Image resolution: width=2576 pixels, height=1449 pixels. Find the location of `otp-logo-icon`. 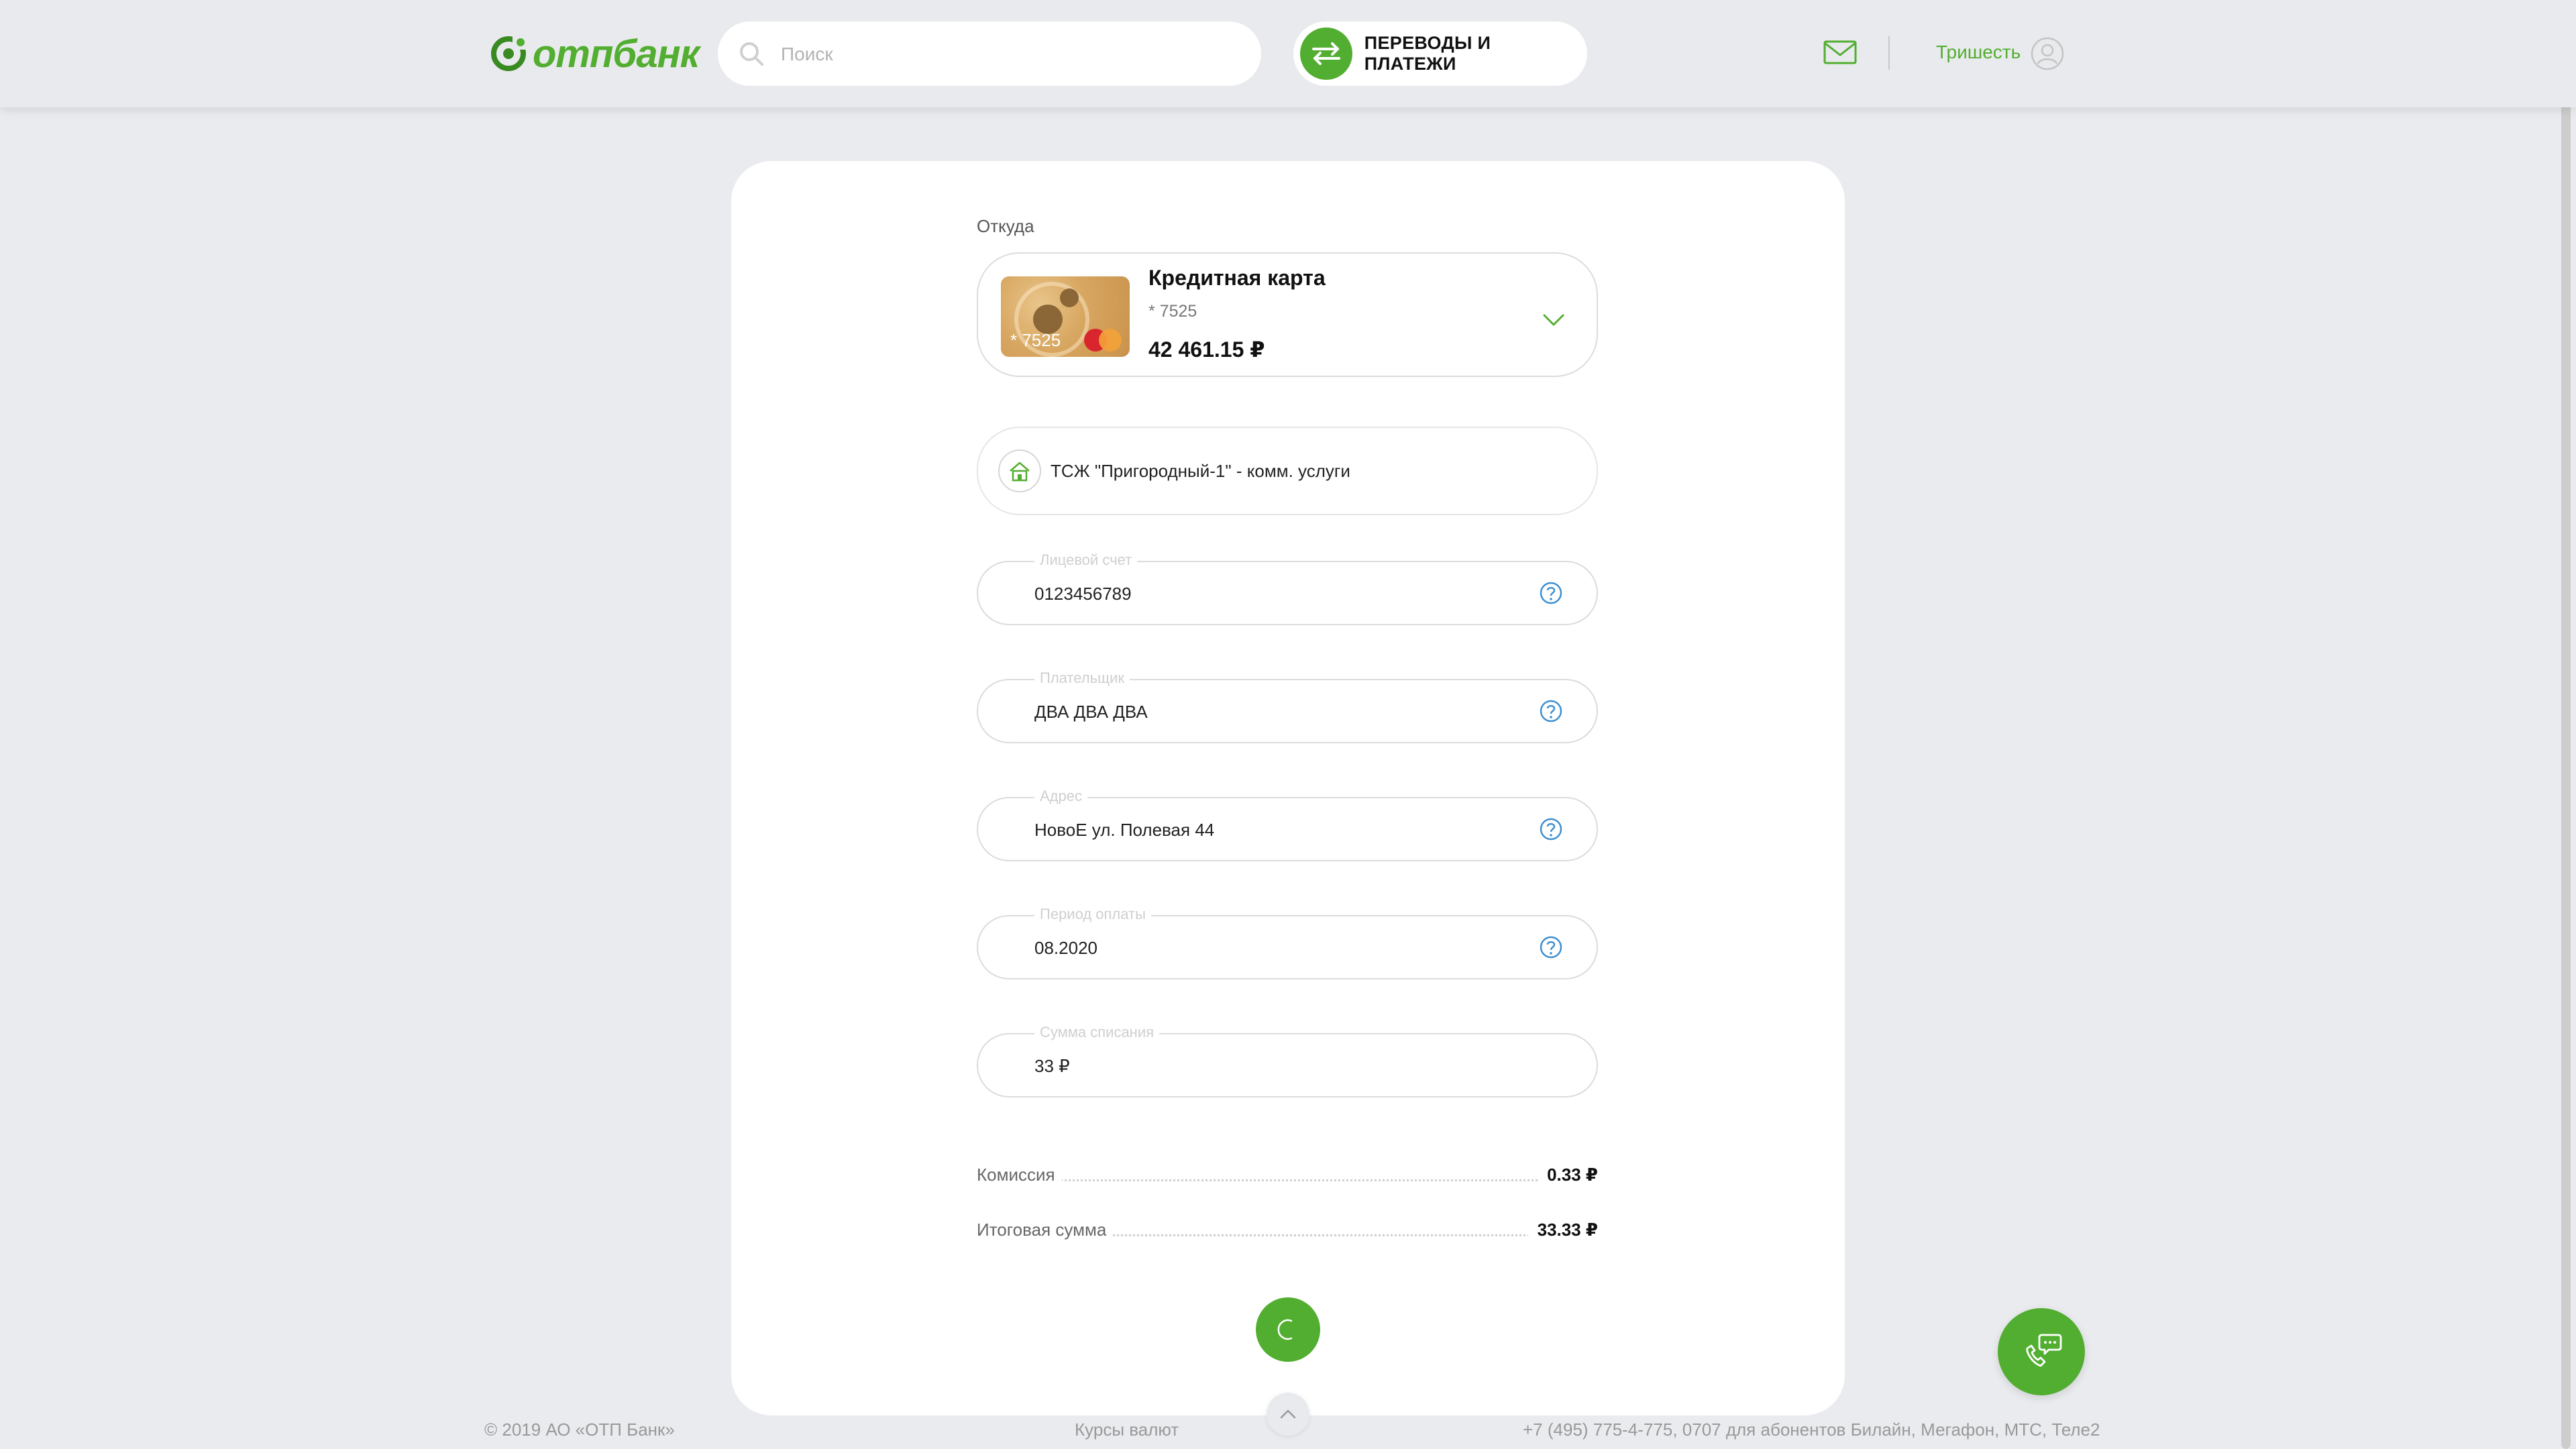

otp-logo-icon is located at coordinates (509, 53).